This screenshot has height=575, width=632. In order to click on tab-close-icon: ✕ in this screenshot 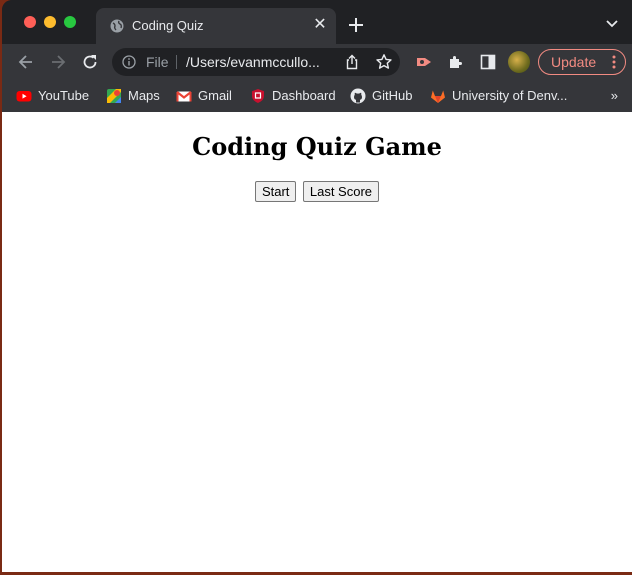, I will do `click(320, 25)`.